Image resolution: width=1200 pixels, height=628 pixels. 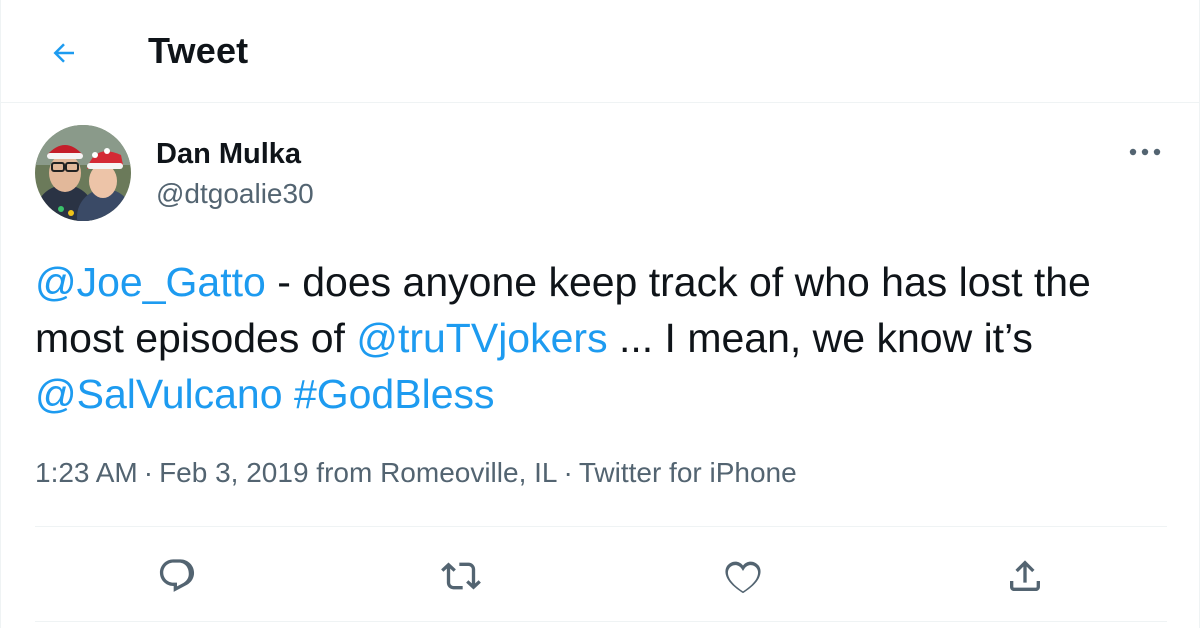 I want to click on arrow-left-icon, so click(x=63, y=53).